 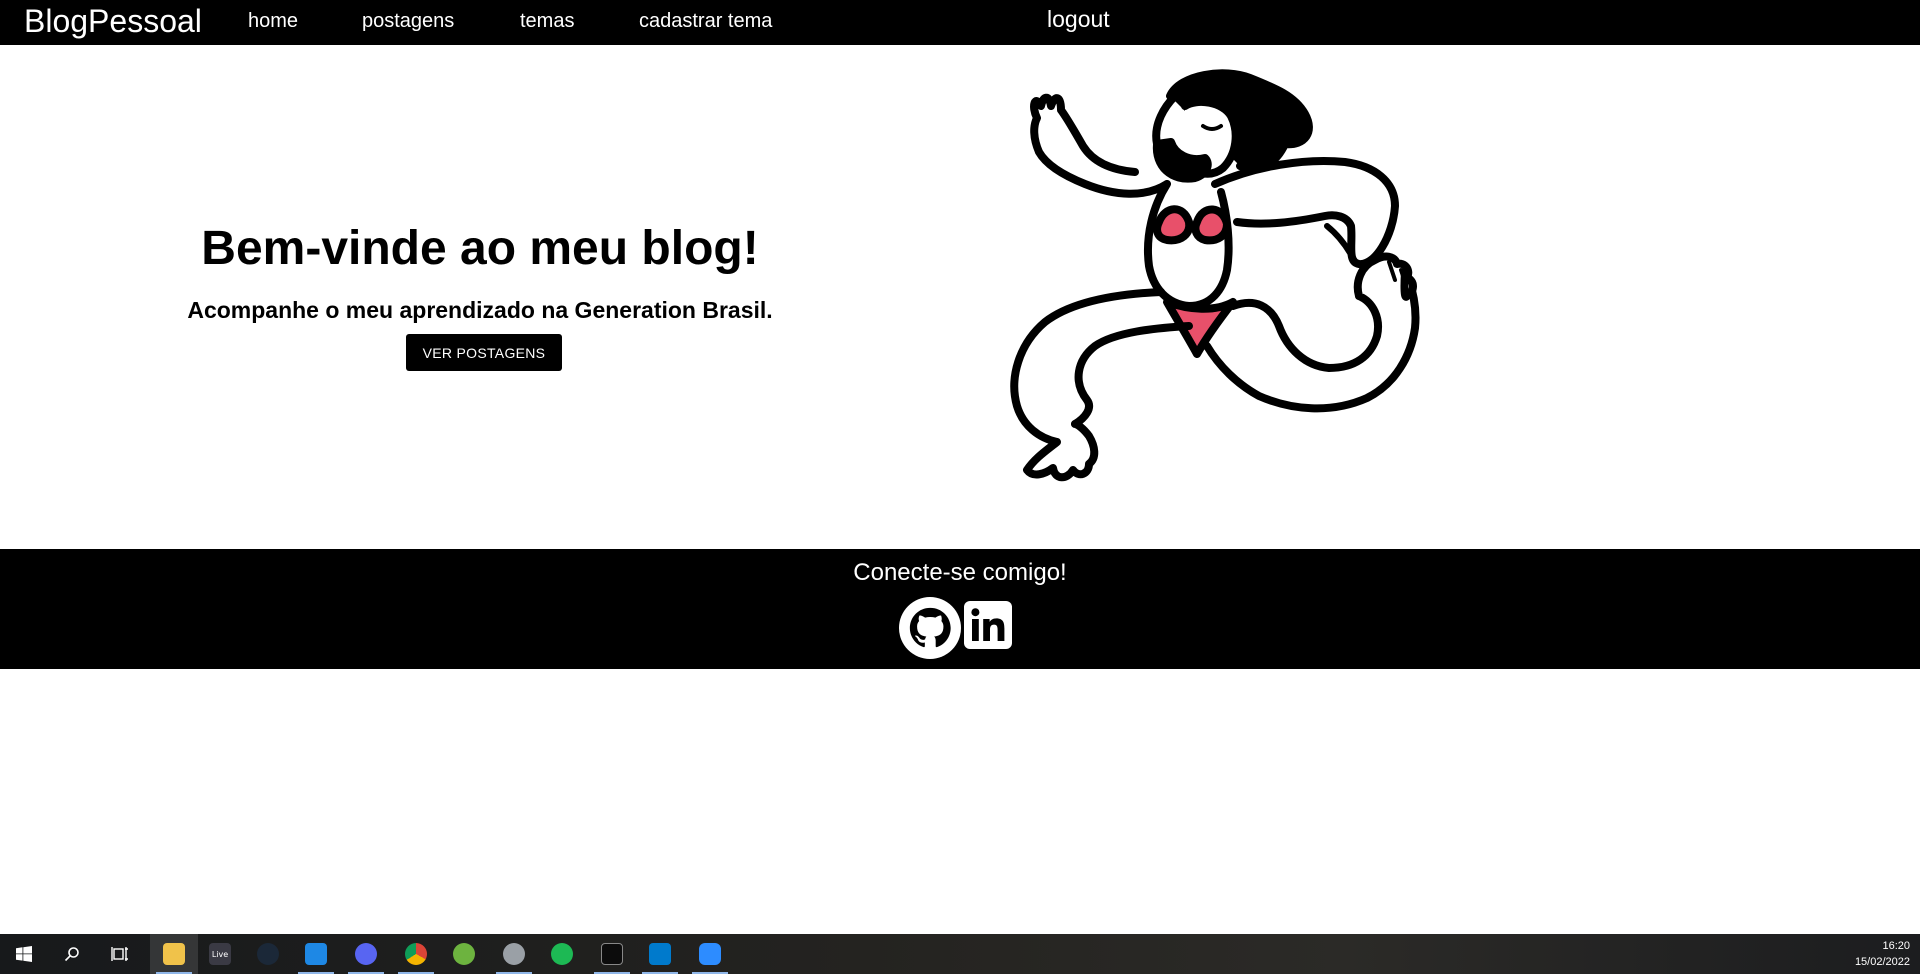 I want to click on windows-taskbar: Live 16:20 15/02/2022, so click(x=960, y=954).